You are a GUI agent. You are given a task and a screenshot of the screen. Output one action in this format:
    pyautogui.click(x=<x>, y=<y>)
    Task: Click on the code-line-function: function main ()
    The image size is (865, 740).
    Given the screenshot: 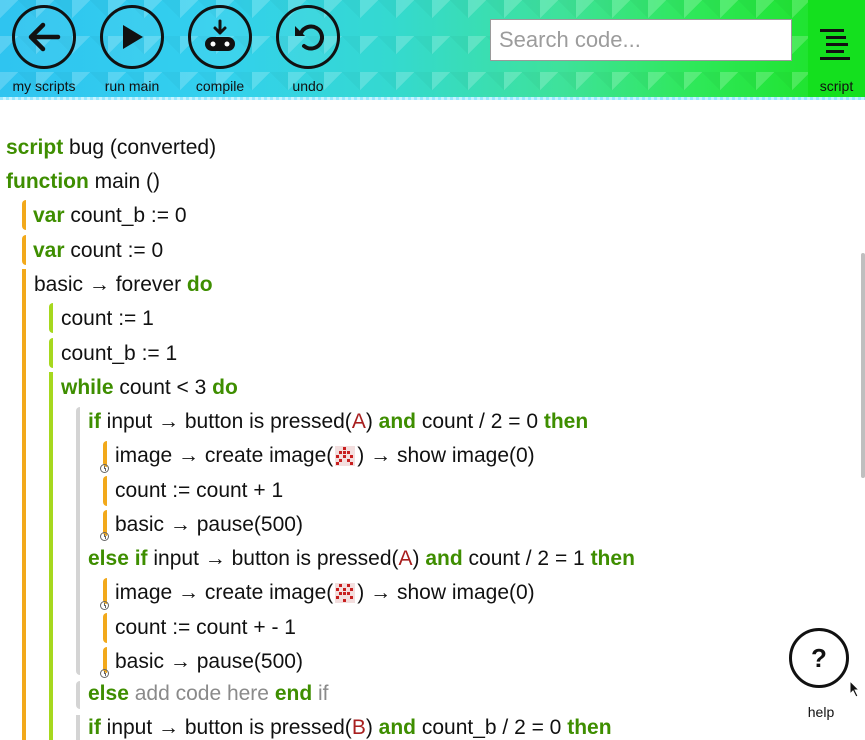 What is the action you would take?
    pyautogui.click(x=83, y=182)
    